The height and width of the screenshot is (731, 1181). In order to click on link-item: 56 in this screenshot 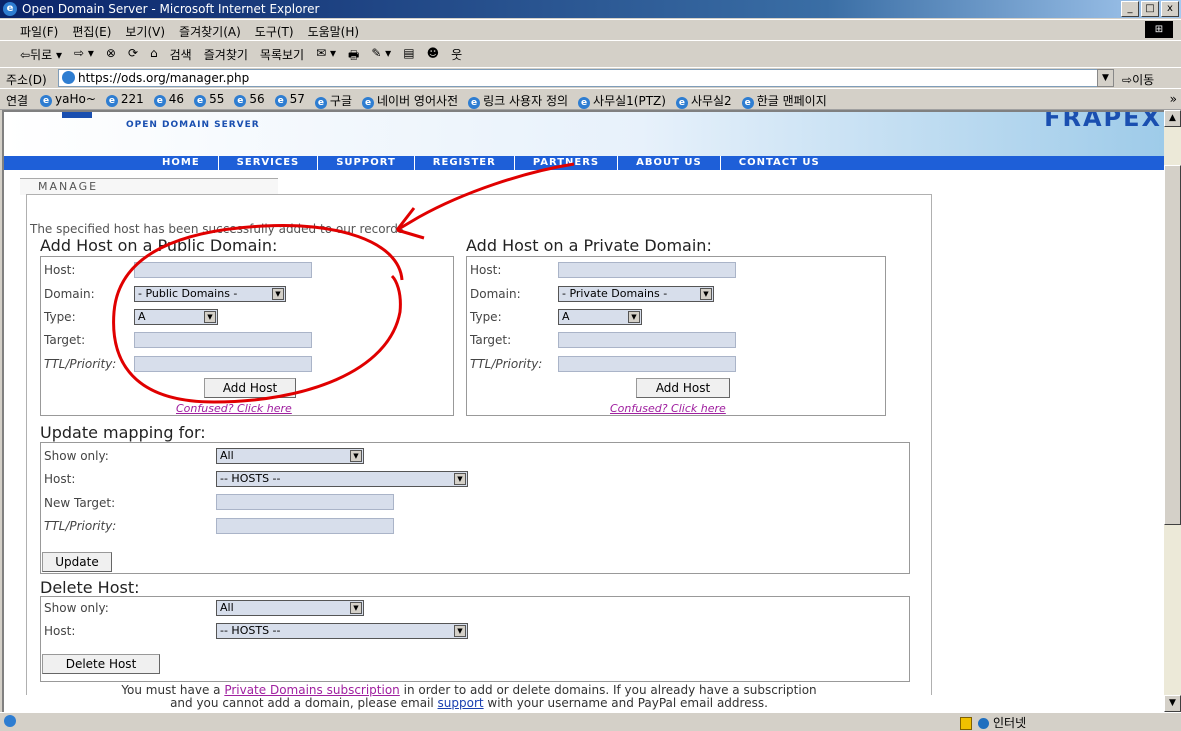, I will do `click(249, 100)`.